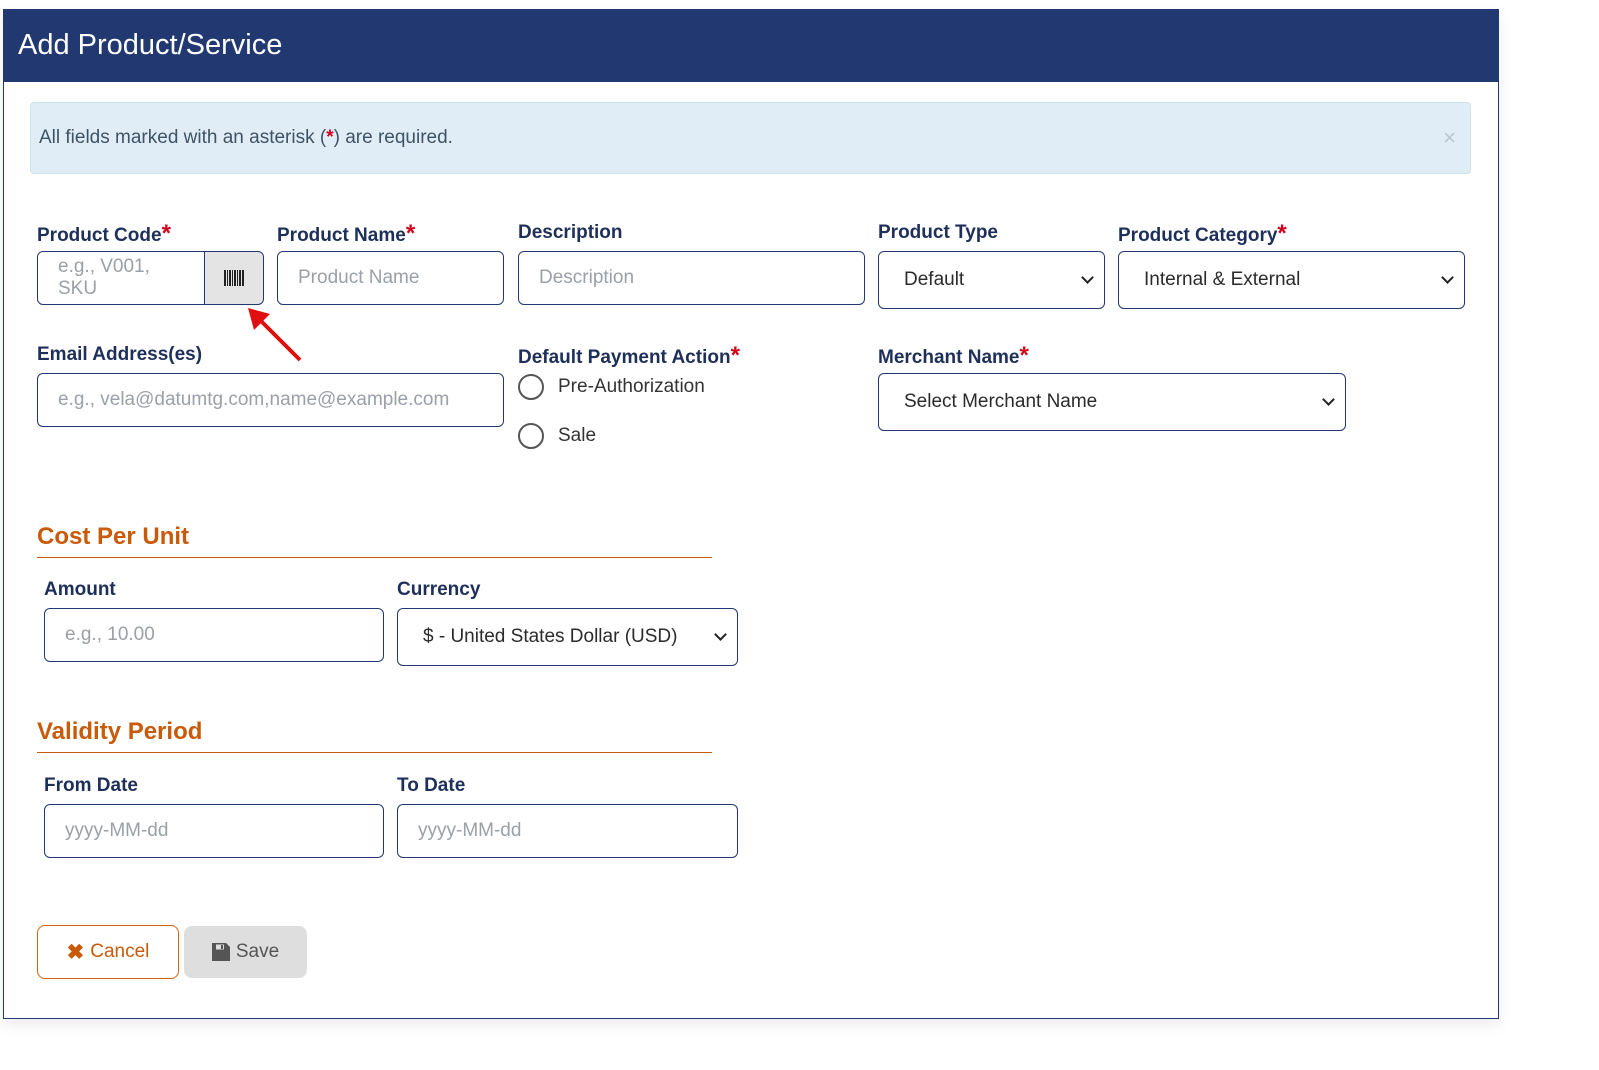 This screenshot has width=1599, height=1070. I want to click on currency-select: $ - United States Dollar (USD), so click(567, 637).